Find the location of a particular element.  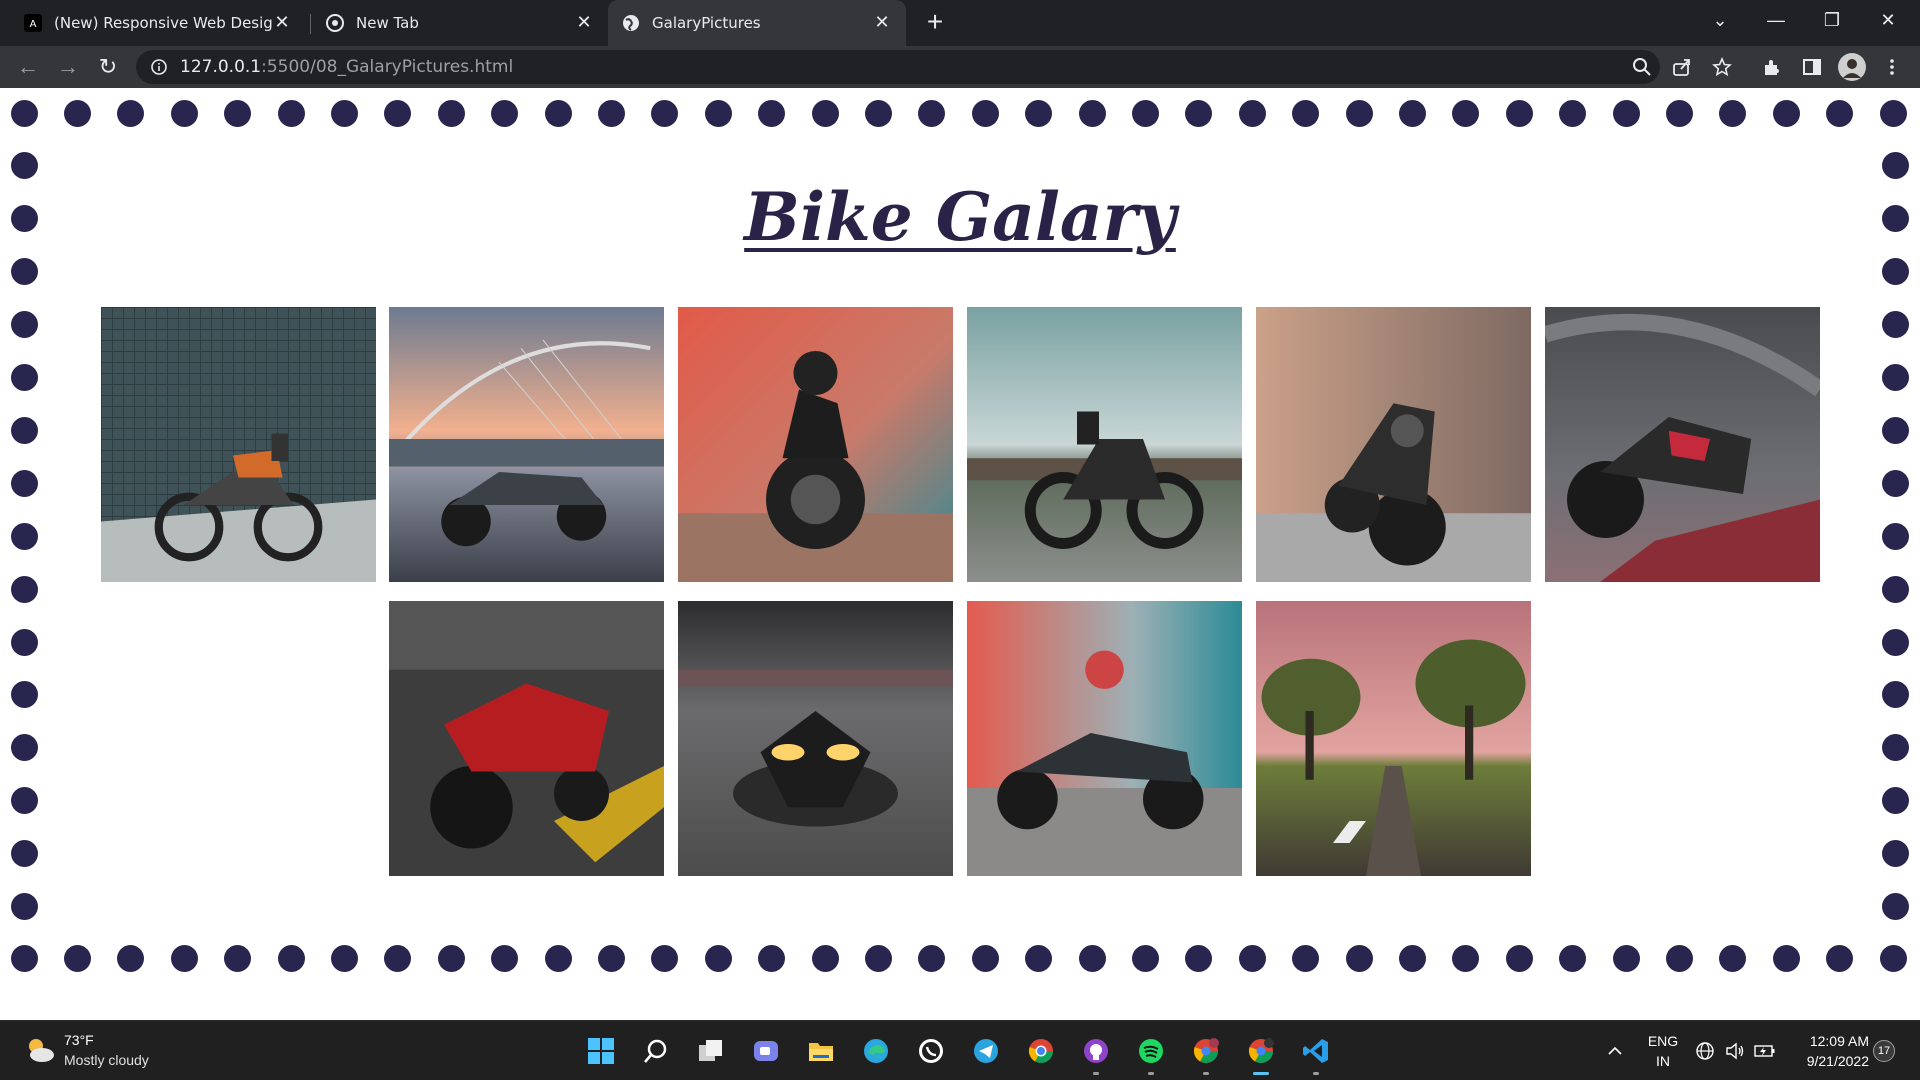

show-hidden-icons-button is located at coordinates (1615, 1051).